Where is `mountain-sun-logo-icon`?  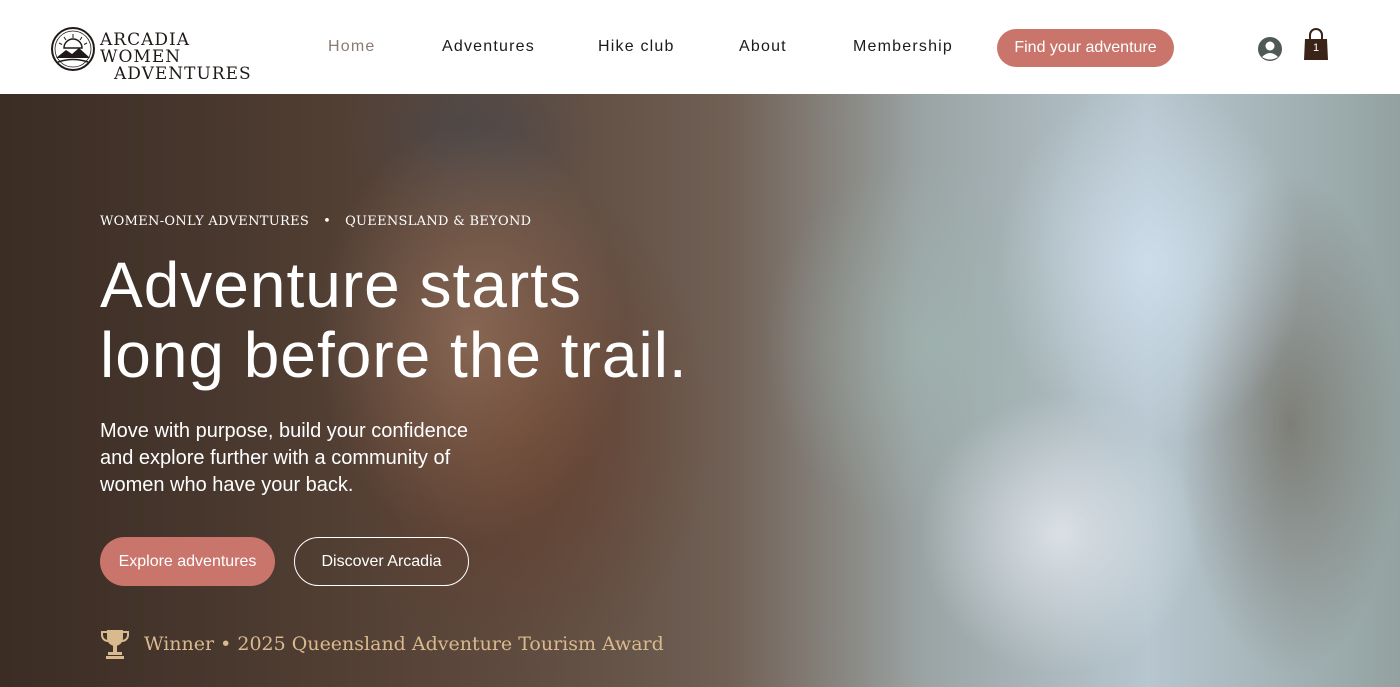 mountain-sun-logo-icon is located at coordinates (73, 49).